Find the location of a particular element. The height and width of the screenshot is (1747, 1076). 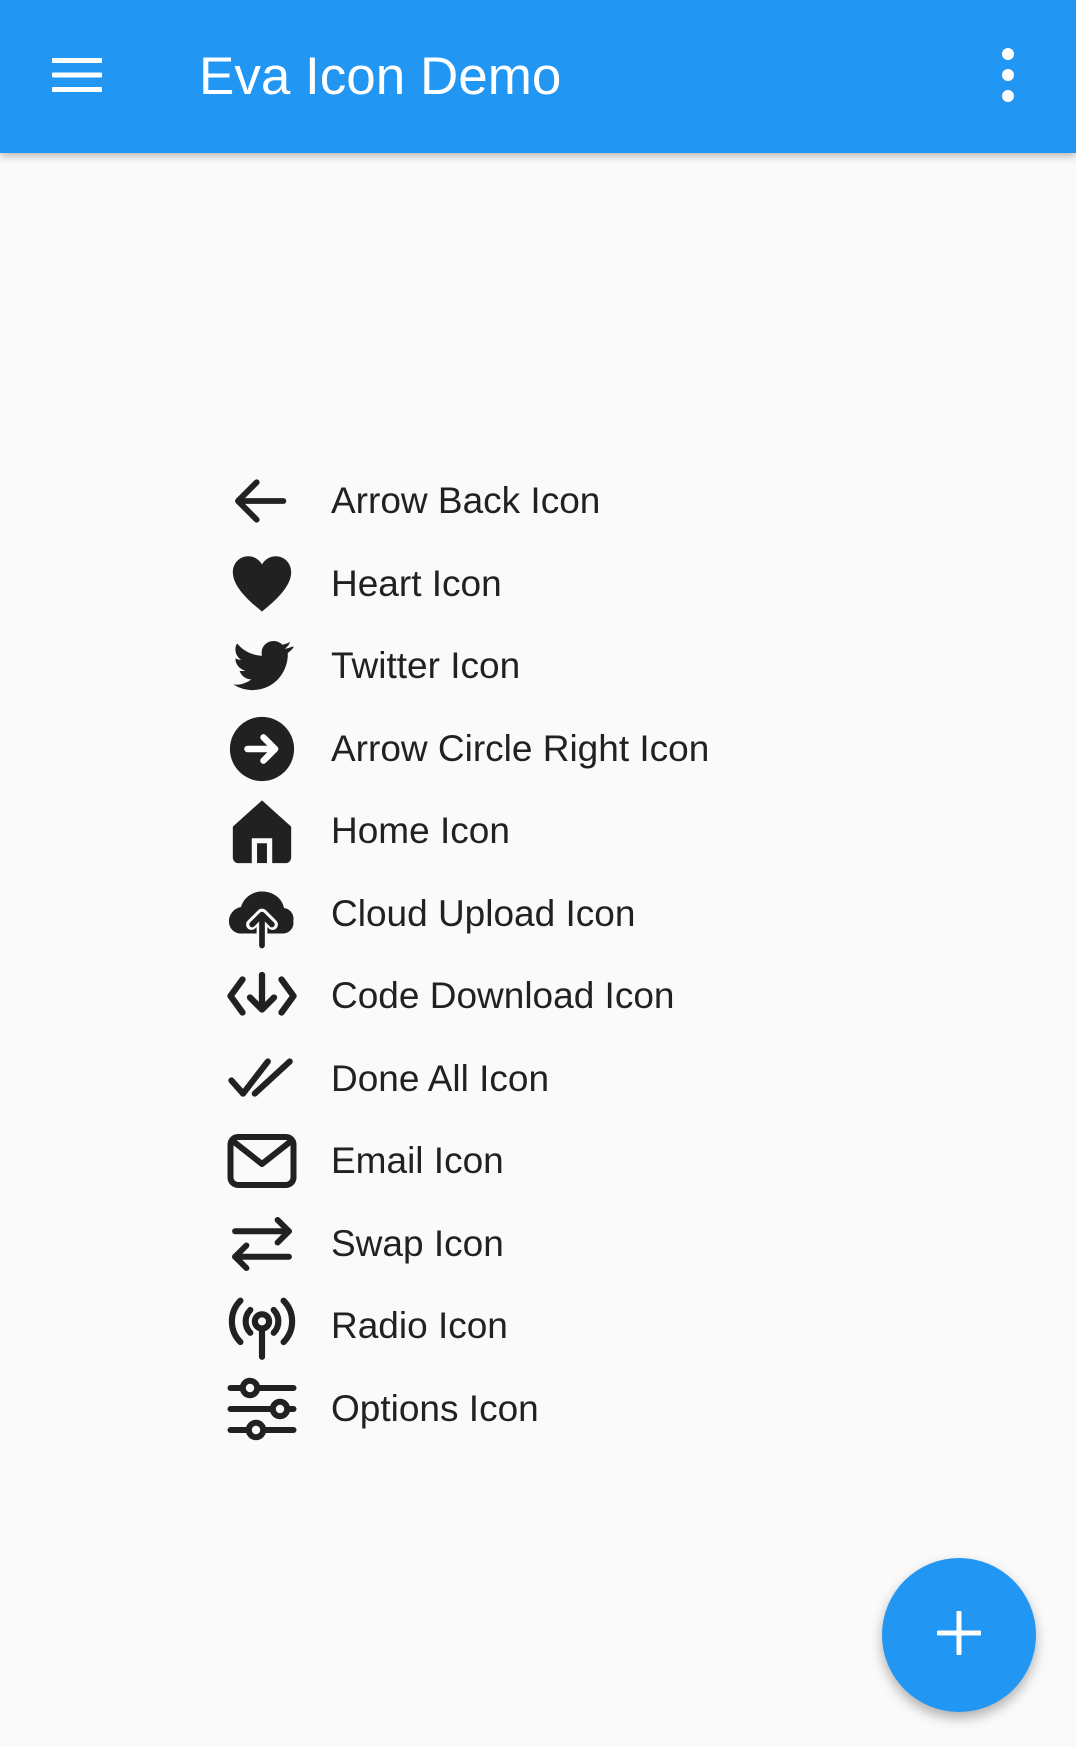

list-item-label: Done All Icon is located at coordinates (440, 1078).